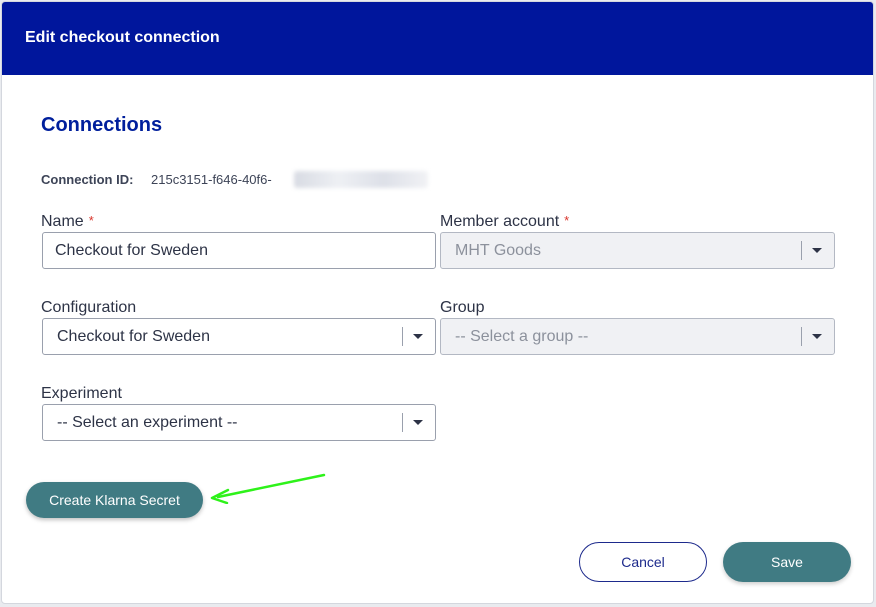  Describe the element at coordinates (62, 221) in the screenshot. I see `name-label-text: Name` at that location.